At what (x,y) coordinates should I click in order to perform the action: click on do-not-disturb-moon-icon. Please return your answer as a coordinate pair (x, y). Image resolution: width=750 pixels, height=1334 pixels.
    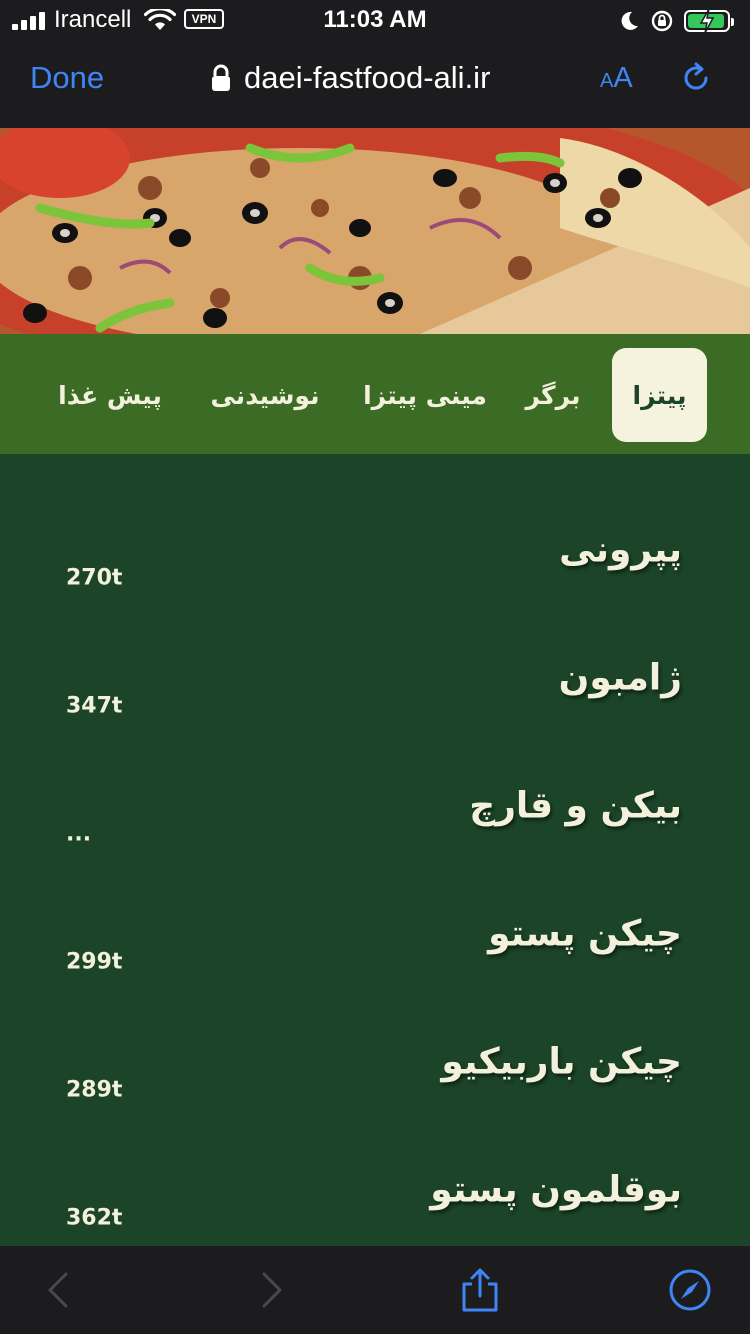
    Looking at the image, I should click on (629, 20).